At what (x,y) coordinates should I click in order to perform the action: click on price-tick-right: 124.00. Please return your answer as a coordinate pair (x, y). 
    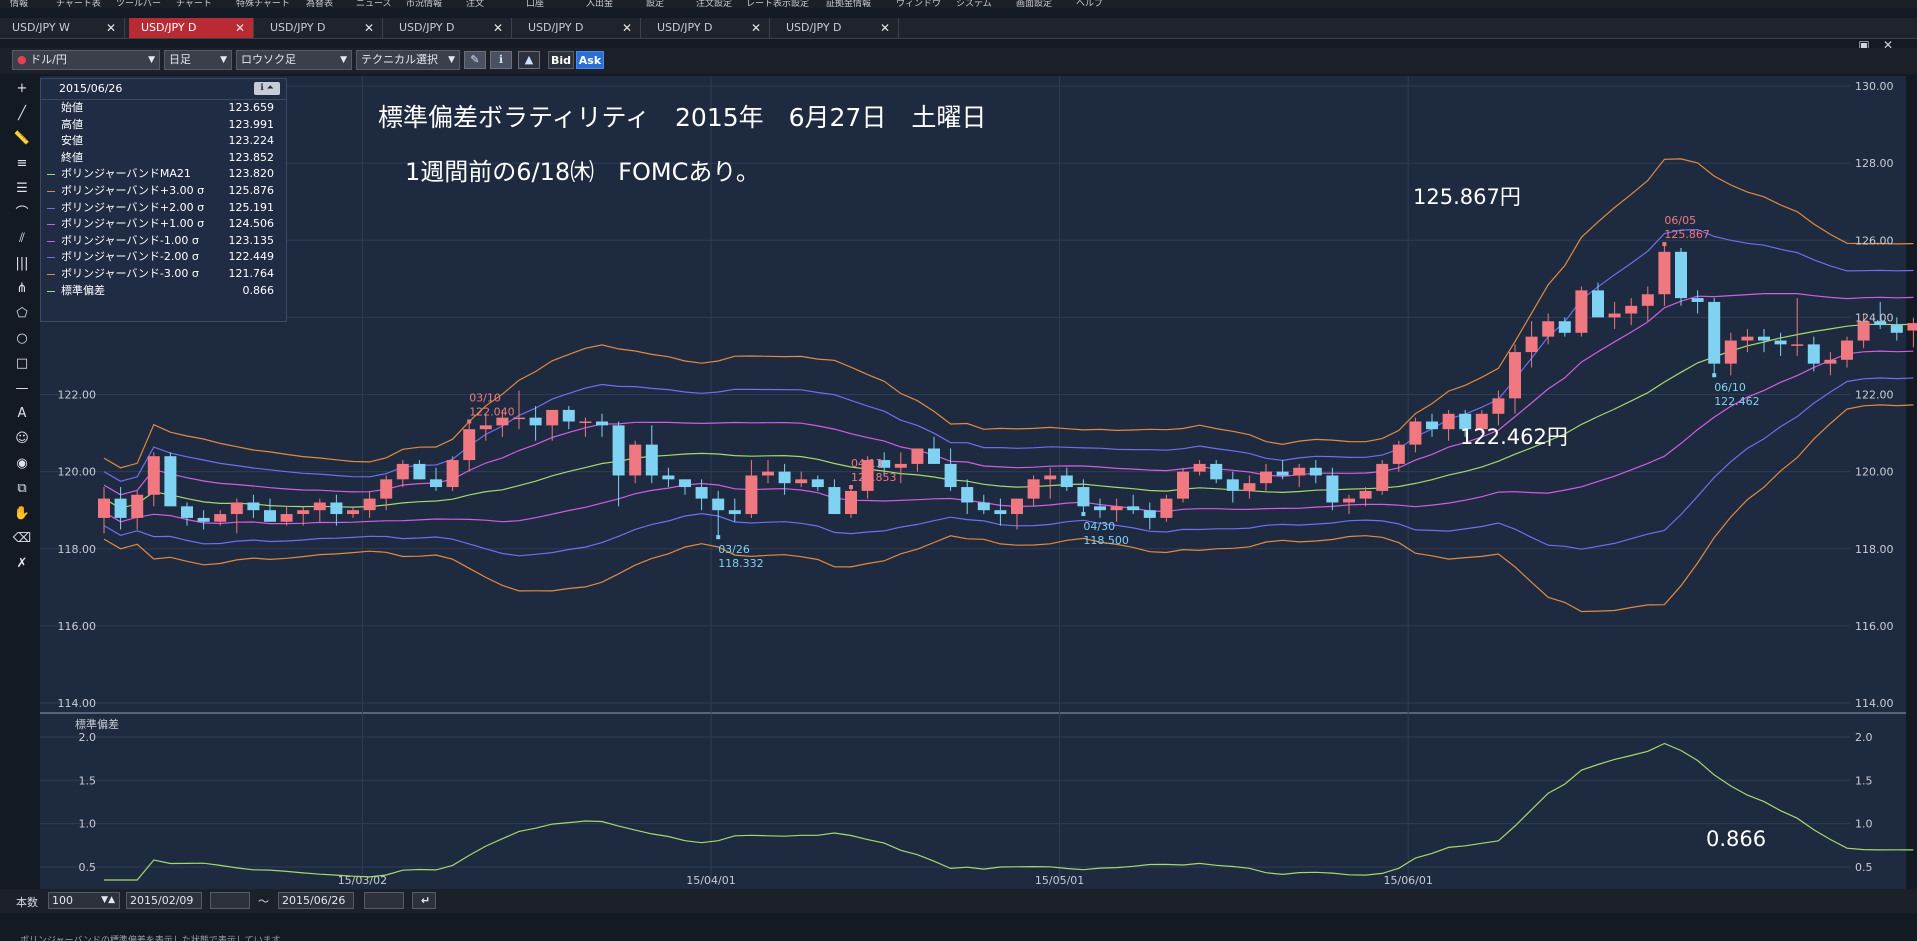
    Looking at the image, I should click on (1874, 317).